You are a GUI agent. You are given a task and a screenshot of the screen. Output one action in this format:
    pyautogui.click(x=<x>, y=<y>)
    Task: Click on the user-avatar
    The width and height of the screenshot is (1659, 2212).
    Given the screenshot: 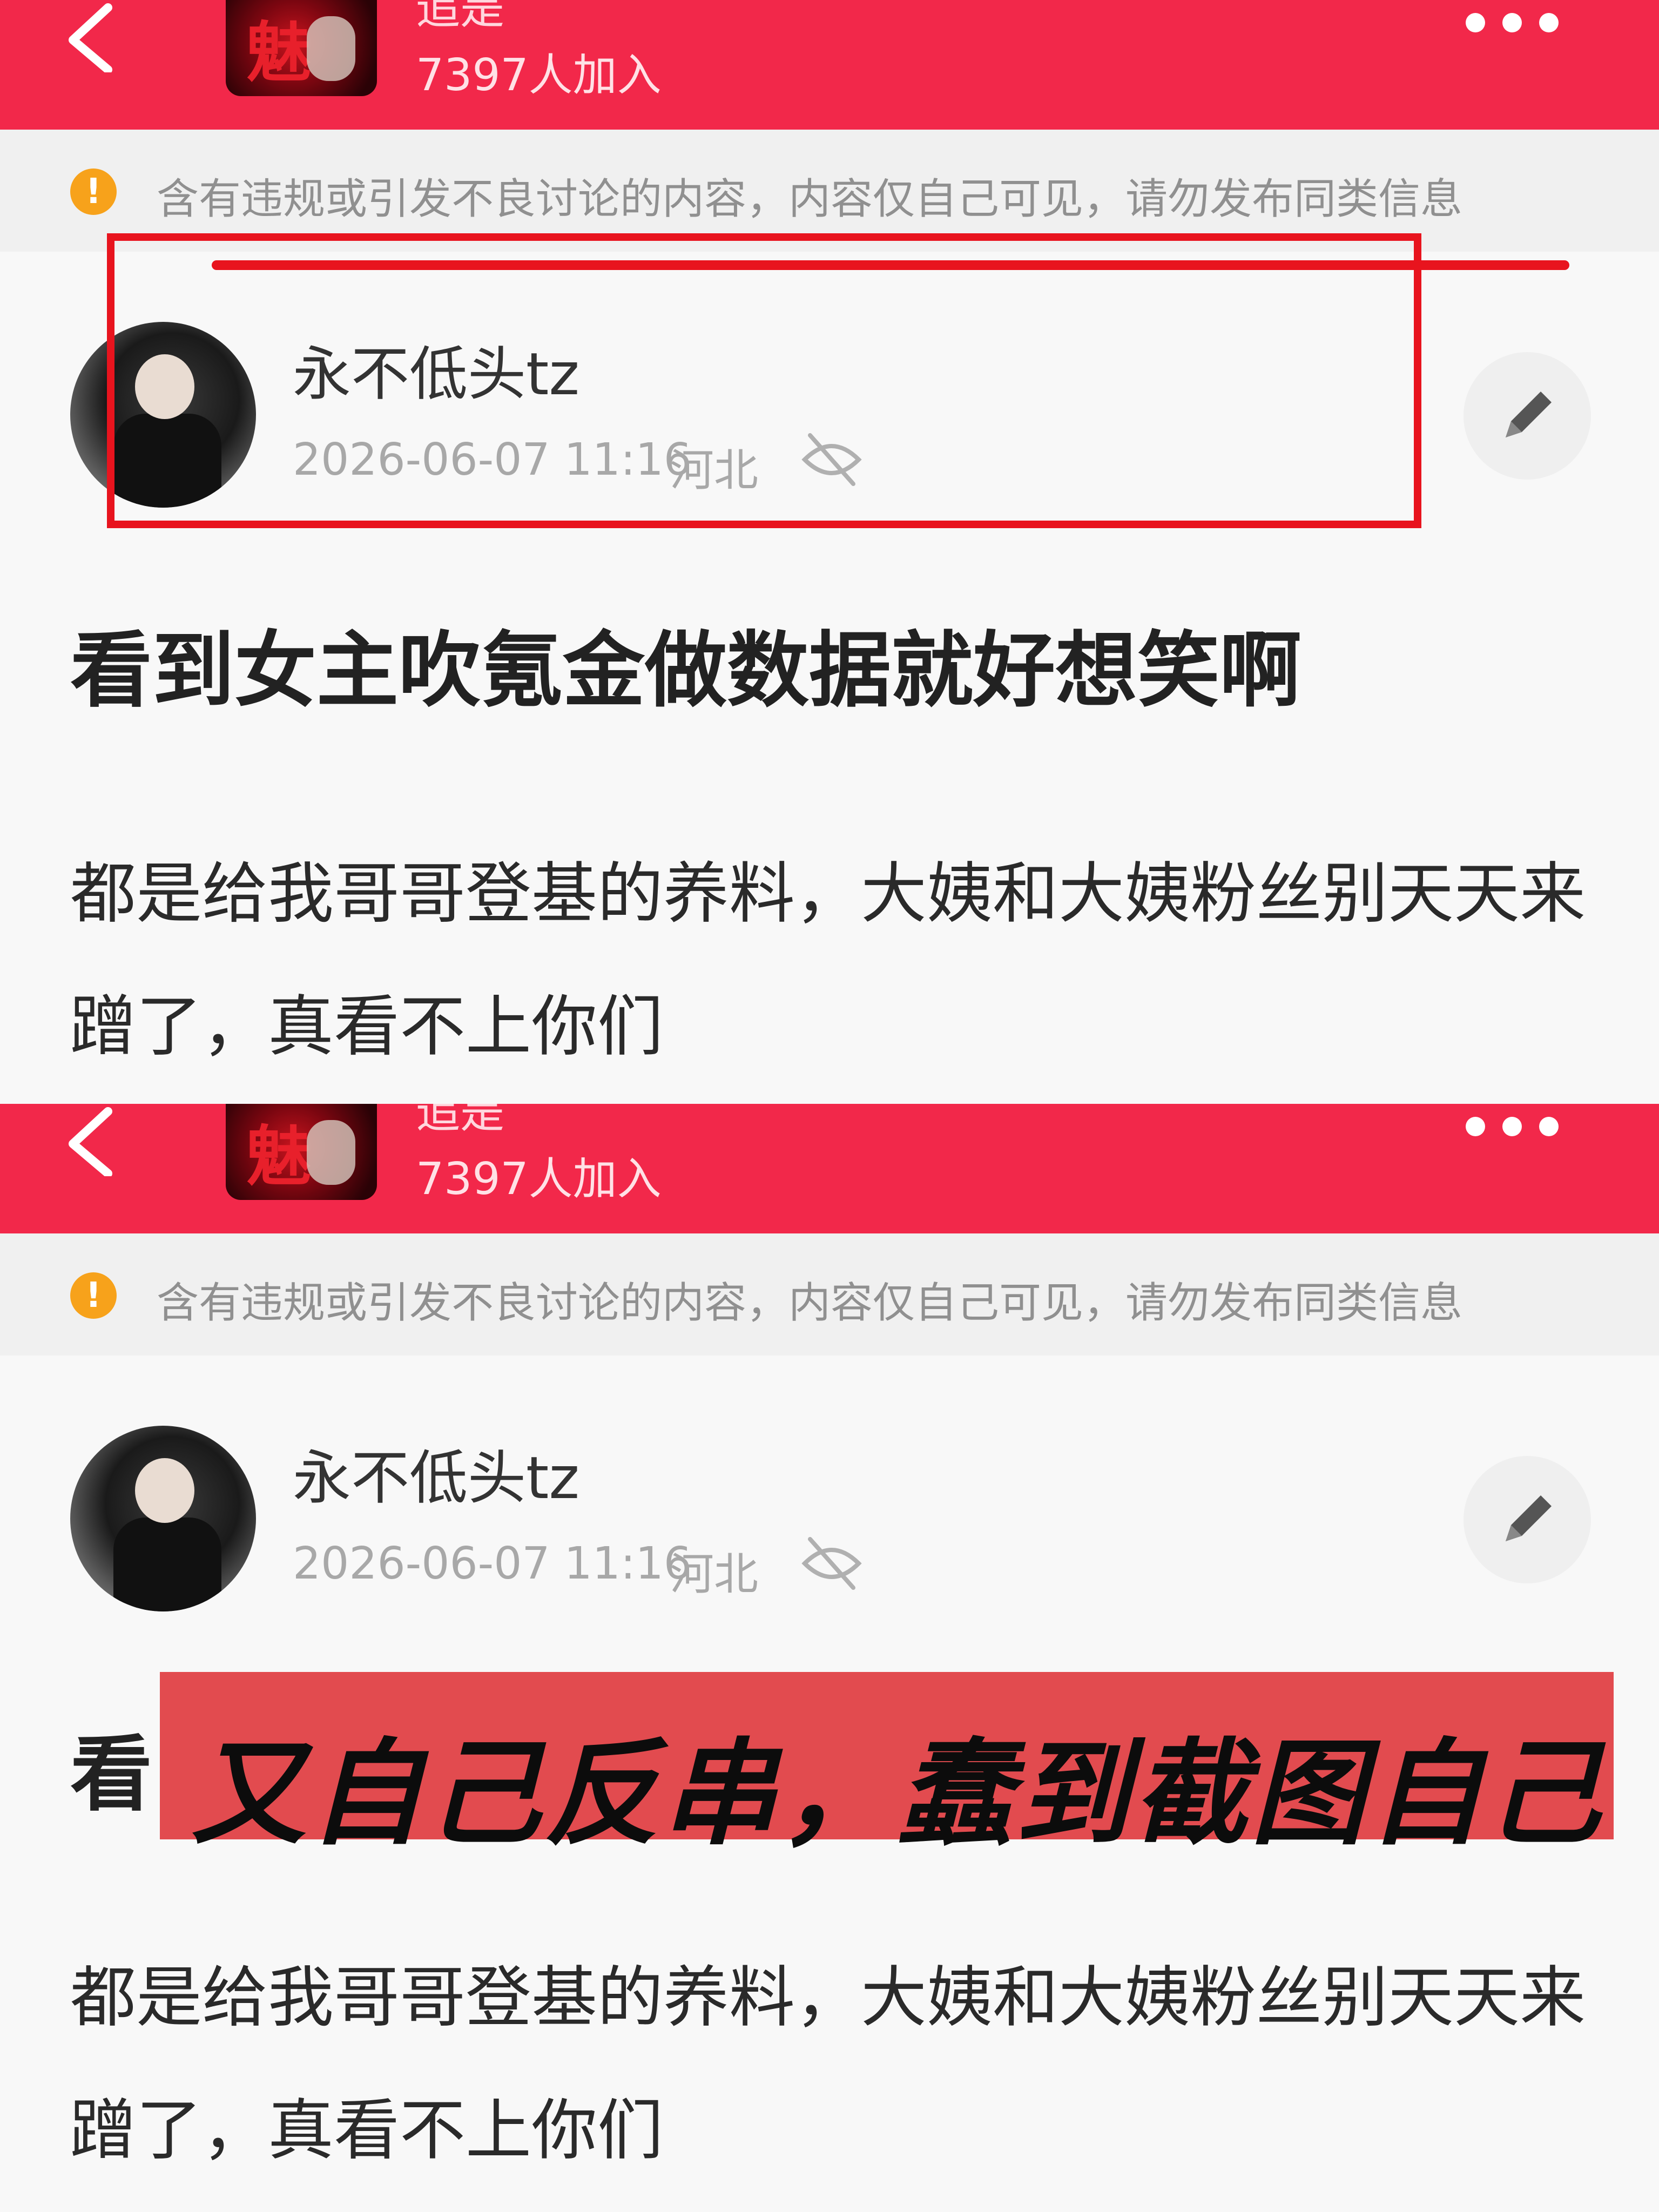 What is the action you would take?
    pyautogui.click(x=163, y=1518)
    